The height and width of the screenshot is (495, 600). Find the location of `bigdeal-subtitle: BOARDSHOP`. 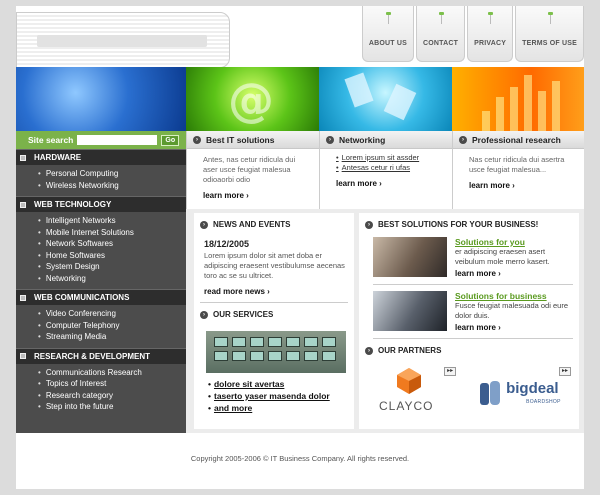

bigdeal-subtitle: BOARDSHOP is located at coordinates (543, 402).